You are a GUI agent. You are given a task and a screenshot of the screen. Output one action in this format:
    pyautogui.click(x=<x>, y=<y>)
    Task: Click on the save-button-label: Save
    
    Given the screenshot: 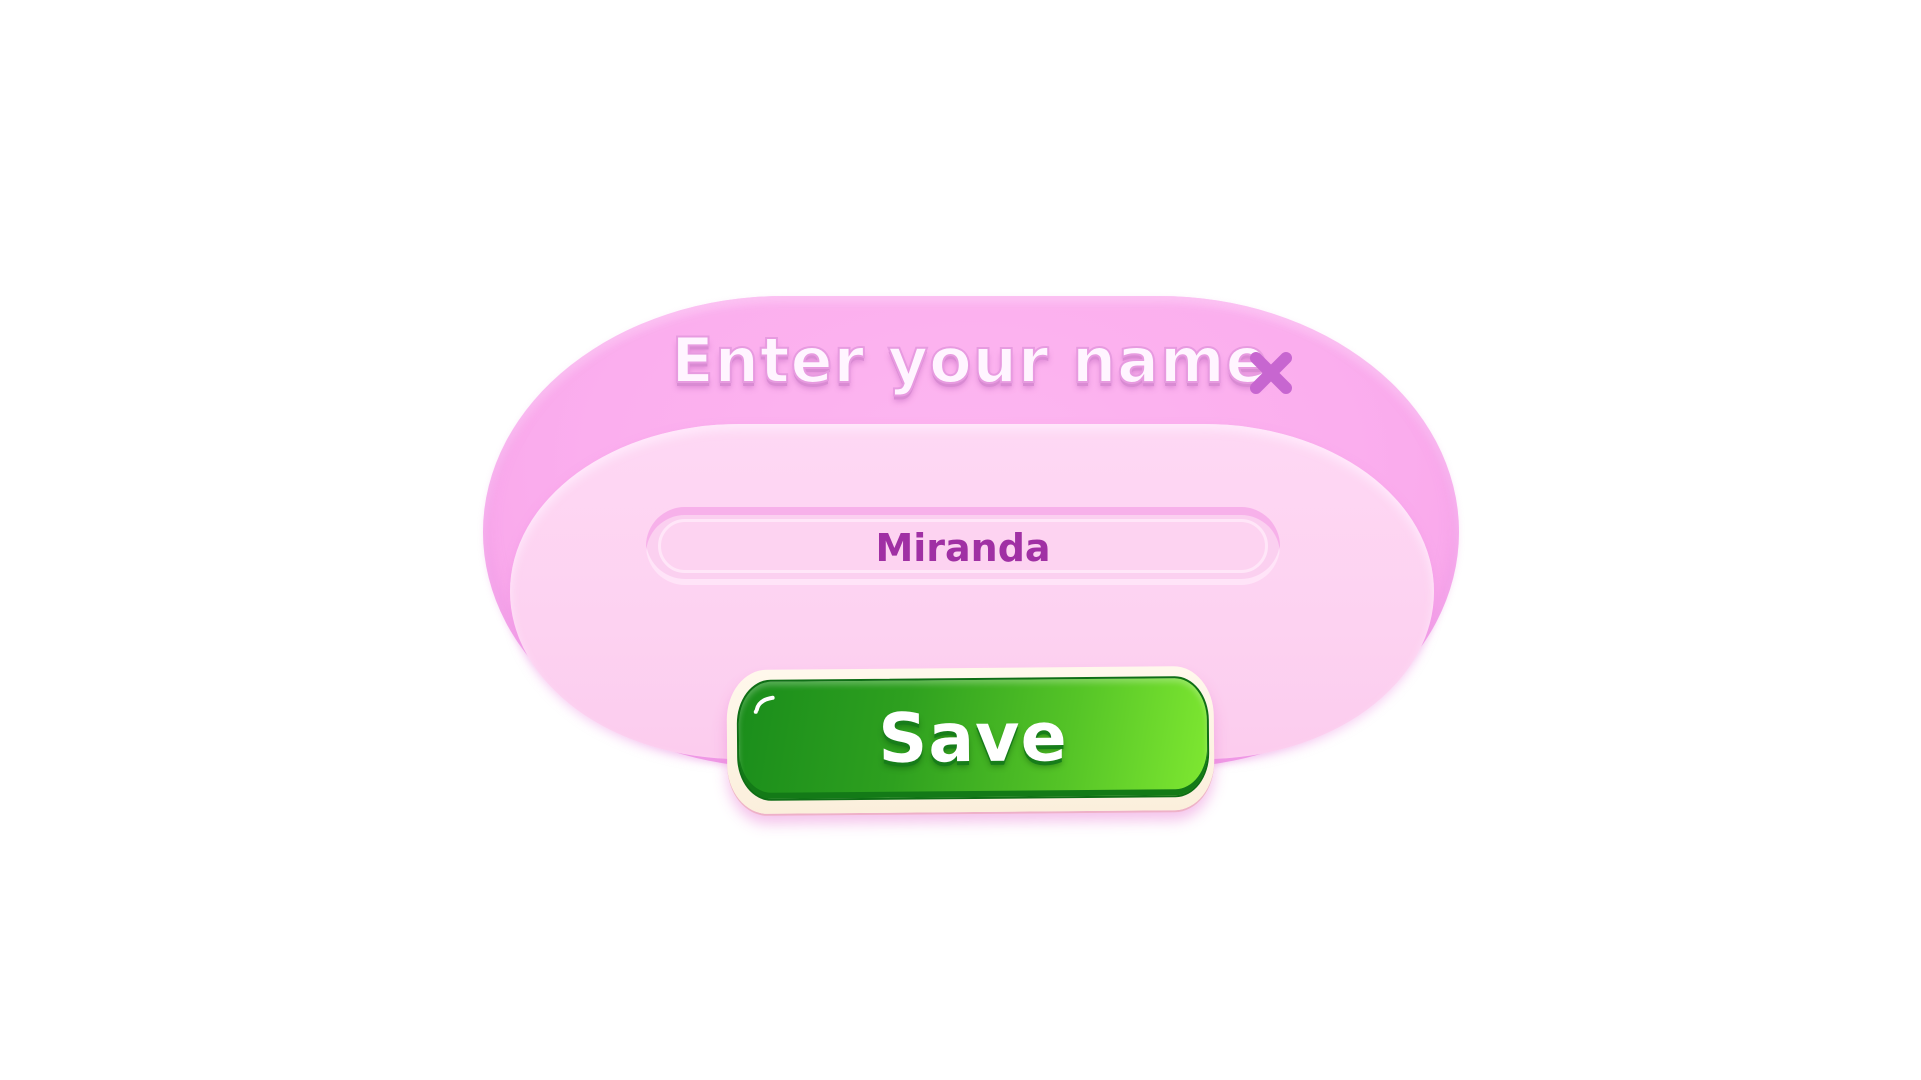 What is the action you would take?
    pyautogui.click(x=973, y=738)
    